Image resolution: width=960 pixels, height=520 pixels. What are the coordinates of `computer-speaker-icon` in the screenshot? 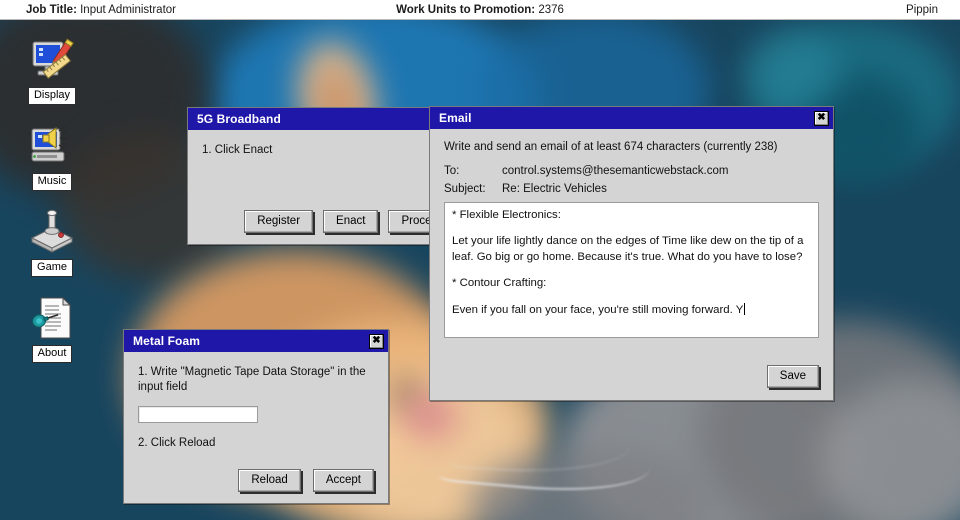 It's located at (52, 144).